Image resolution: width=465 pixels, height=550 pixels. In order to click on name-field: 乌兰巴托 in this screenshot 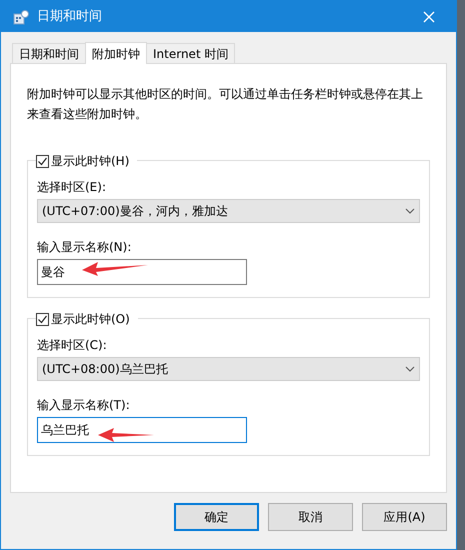, I will do `click(142, 430)`.